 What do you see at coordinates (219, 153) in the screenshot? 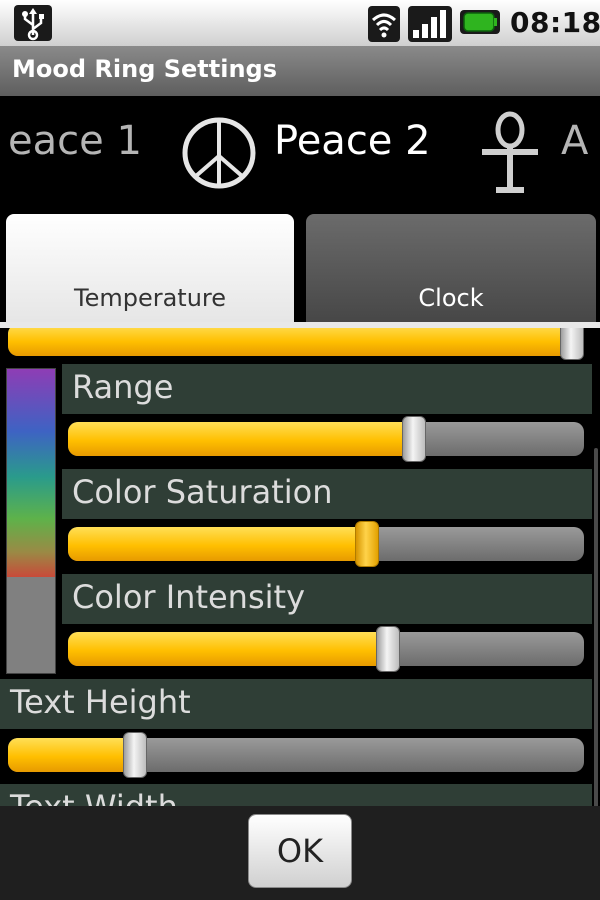
I see `peace-icon` at bounding box center [219, 153].